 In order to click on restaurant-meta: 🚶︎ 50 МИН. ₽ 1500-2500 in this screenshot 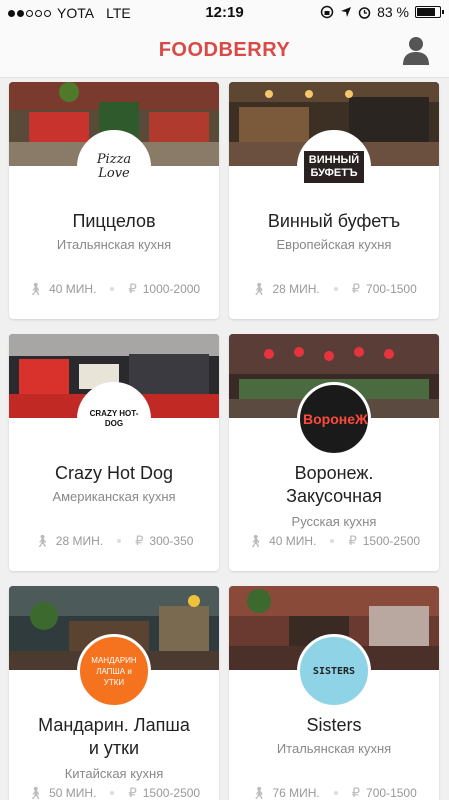, I will do `click(114, 792)`.